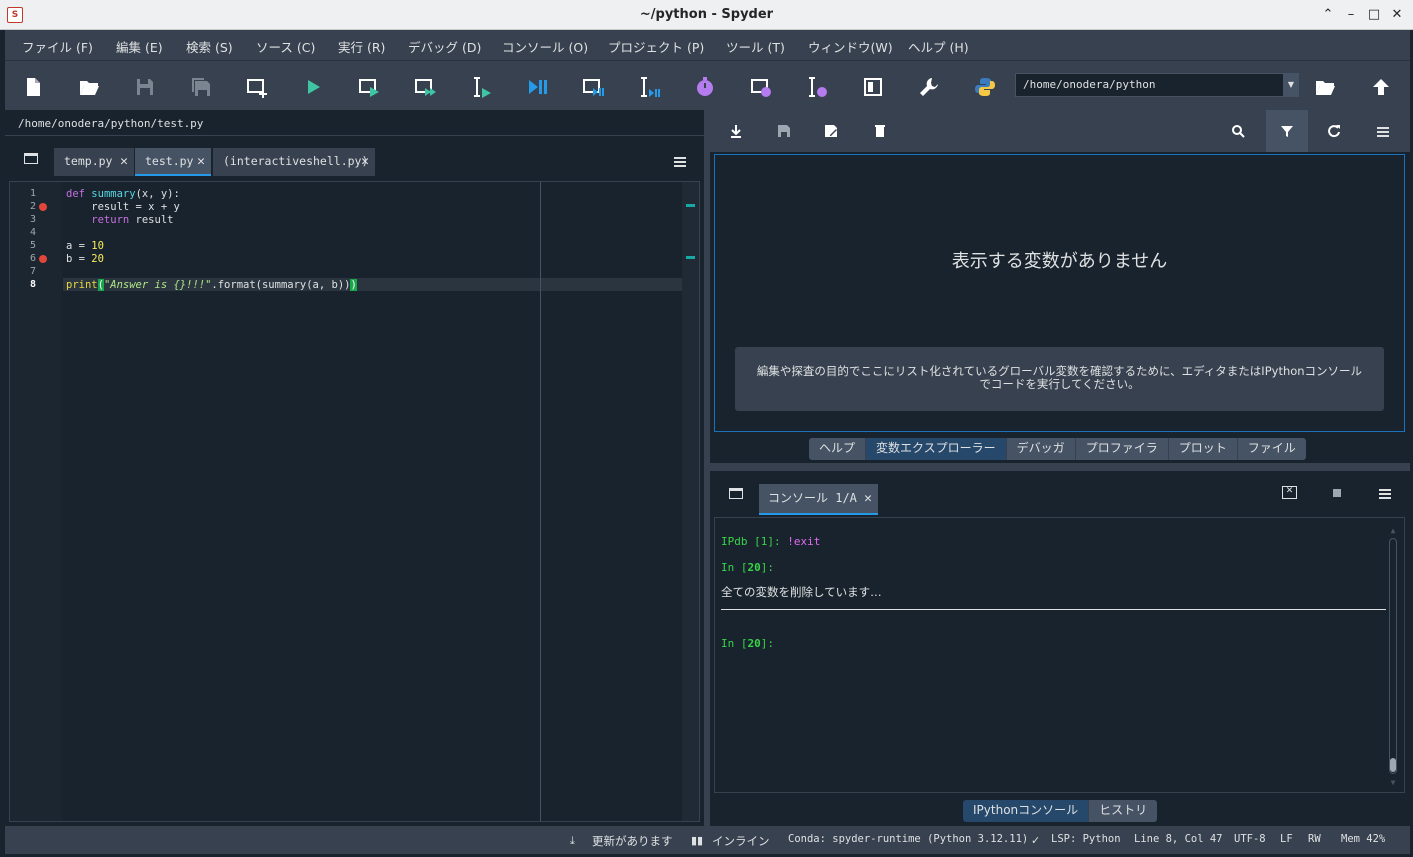  Describe the element at coordinates (593, 87) in the screenshot. I see `debug-cell-icon` at that location.